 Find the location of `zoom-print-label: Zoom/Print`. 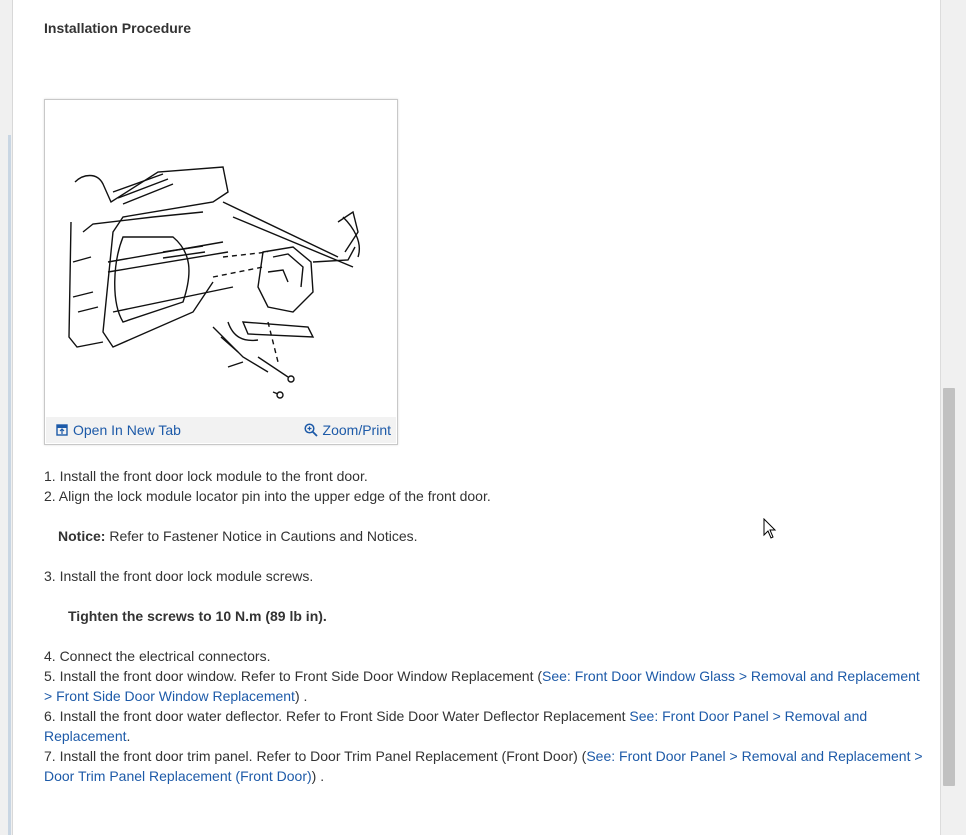

zoom-print-label: Zoom/Print is located at coordinates (356, 430).